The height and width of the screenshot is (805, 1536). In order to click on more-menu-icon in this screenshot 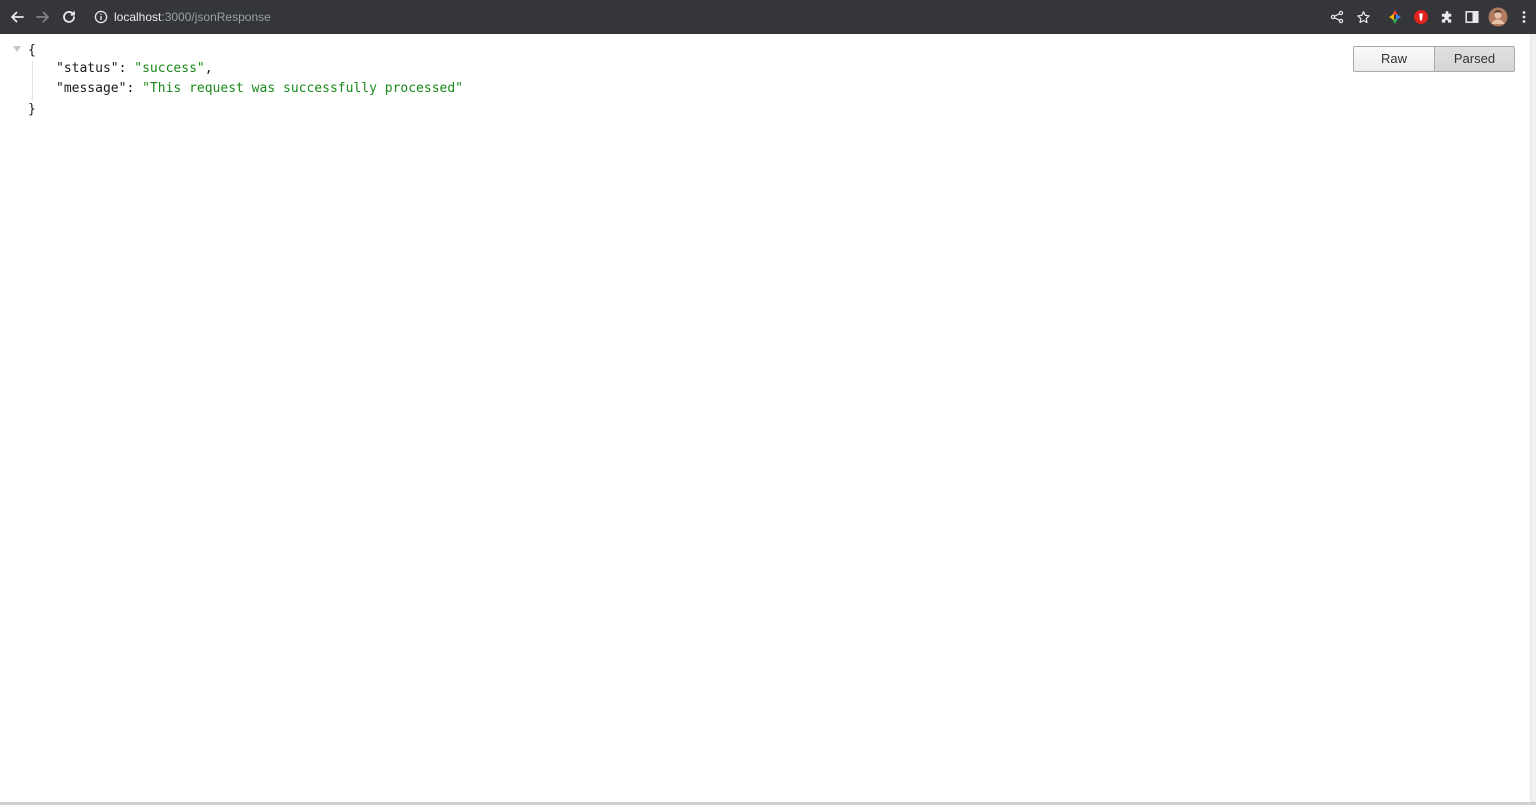, I will do `click(1524, 17)`.